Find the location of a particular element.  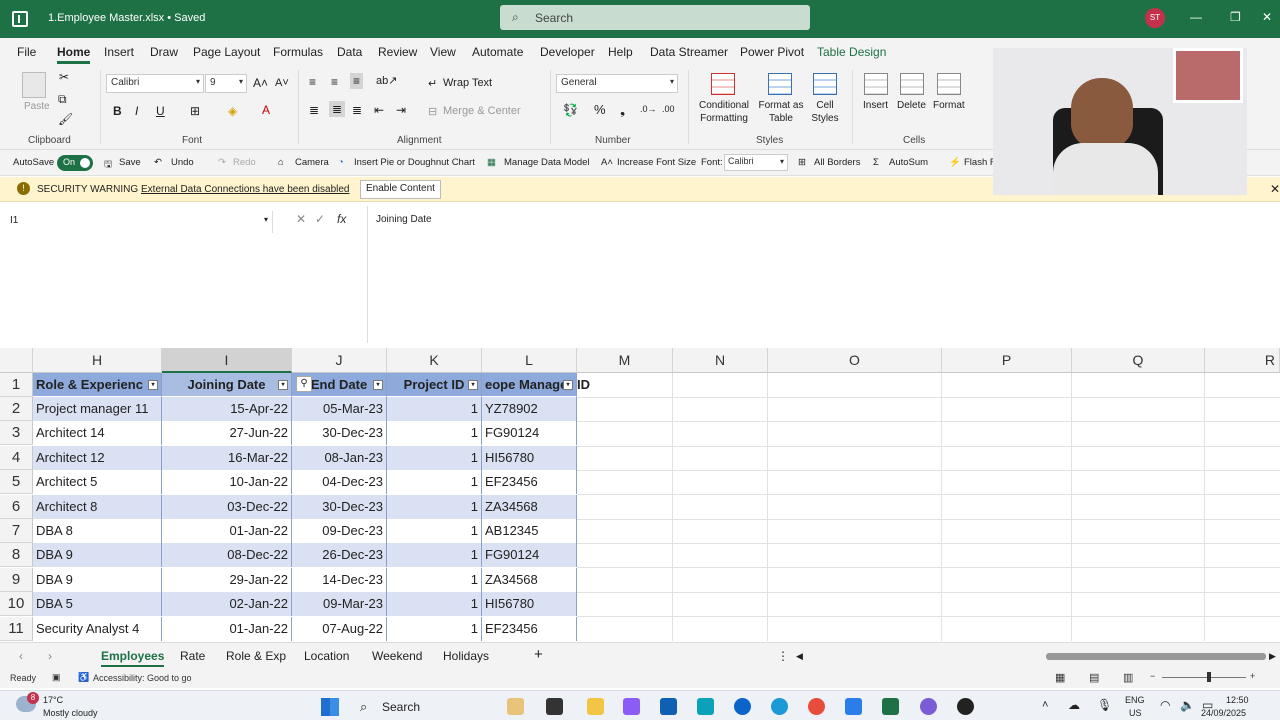

table-cell-end: 05-Mar-23 is located at coordinates (339, 409).